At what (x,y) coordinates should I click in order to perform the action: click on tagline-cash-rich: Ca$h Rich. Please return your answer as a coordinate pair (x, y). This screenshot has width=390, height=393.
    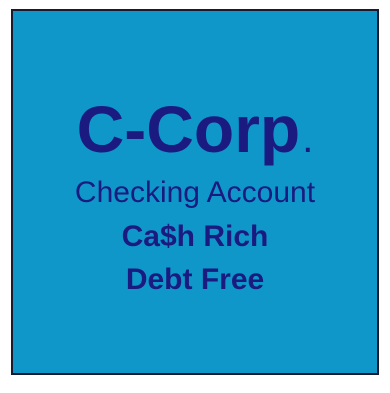
    Looking at the image, I should click on (195, 236).